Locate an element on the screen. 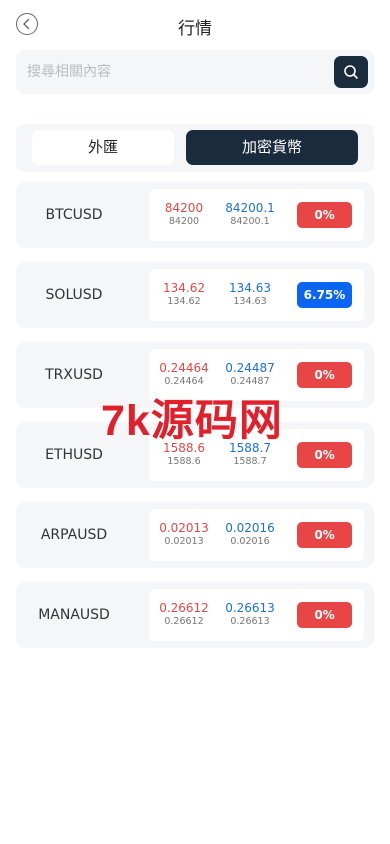 The width and height of the screenshot is (390, 844). bid-sub-value: 84200 is located at coordinates (184, 221).